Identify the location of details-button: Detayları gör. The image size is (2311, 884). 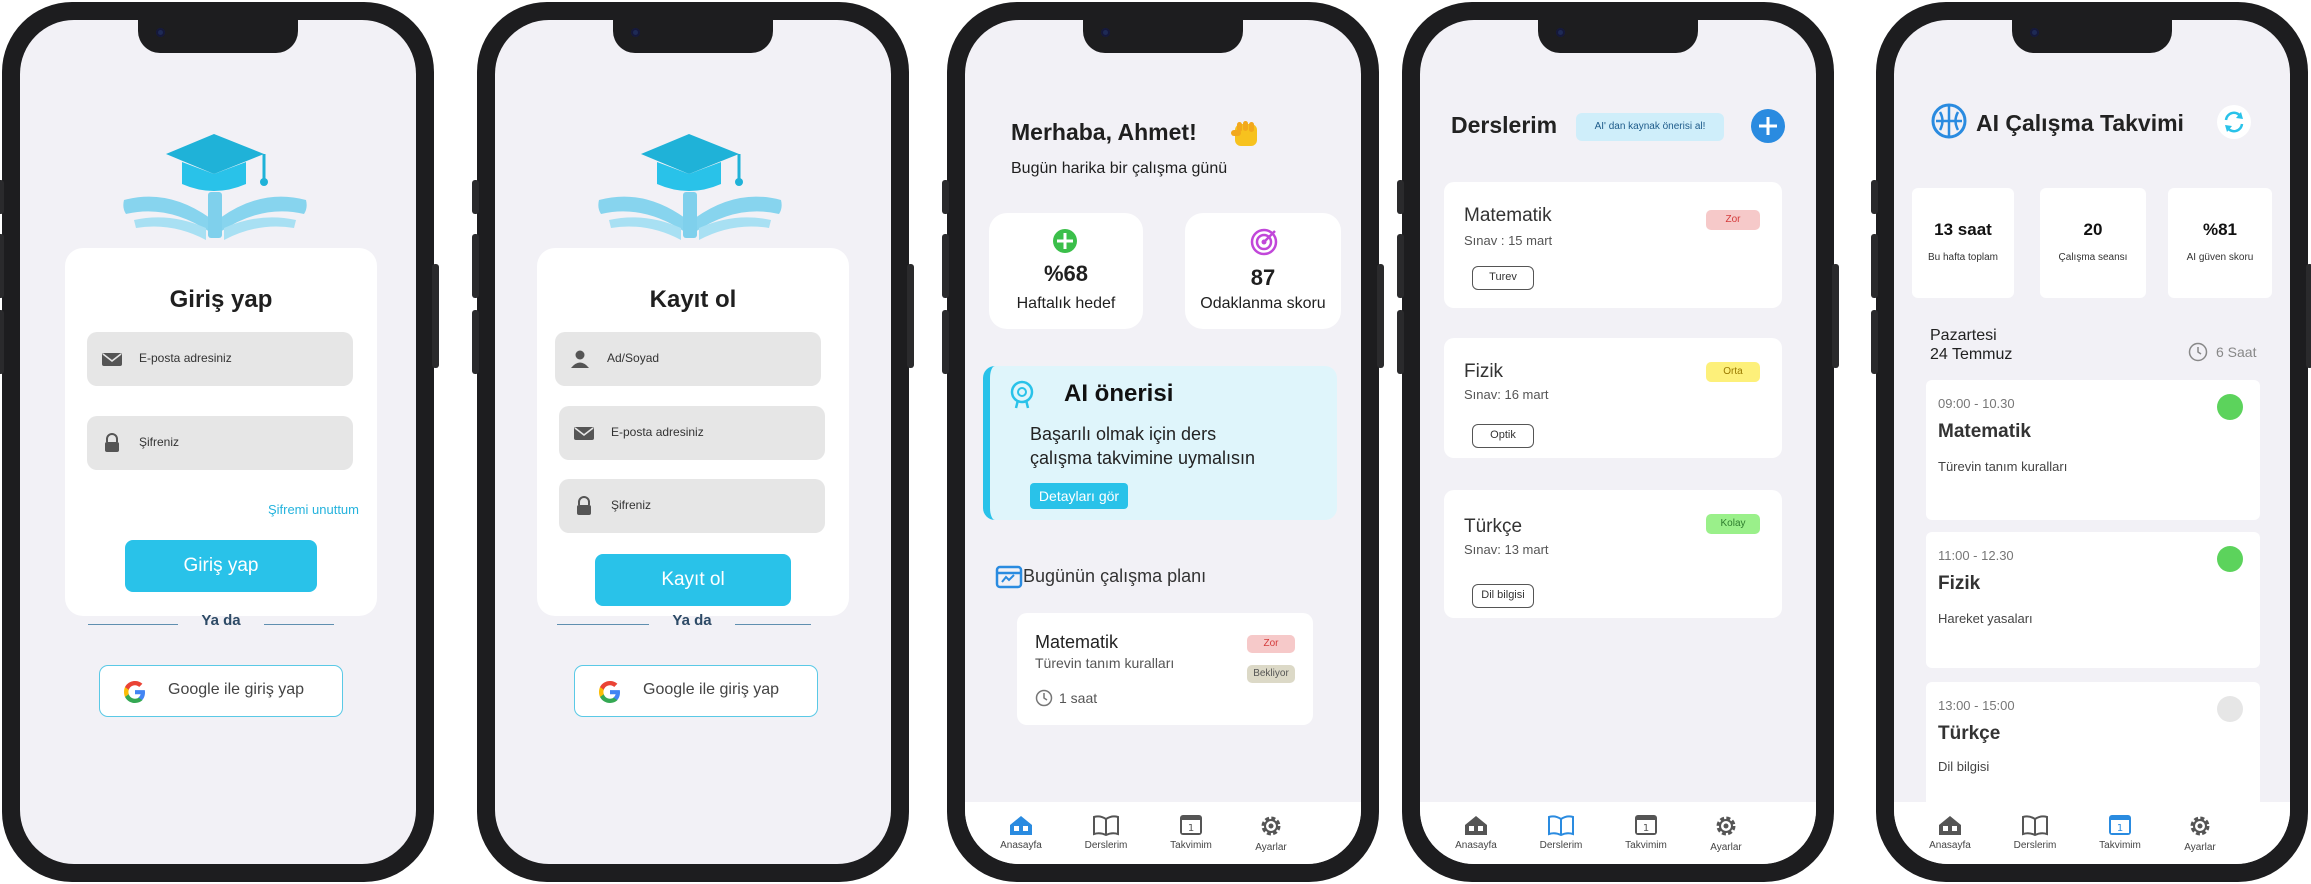
(1079, 496).